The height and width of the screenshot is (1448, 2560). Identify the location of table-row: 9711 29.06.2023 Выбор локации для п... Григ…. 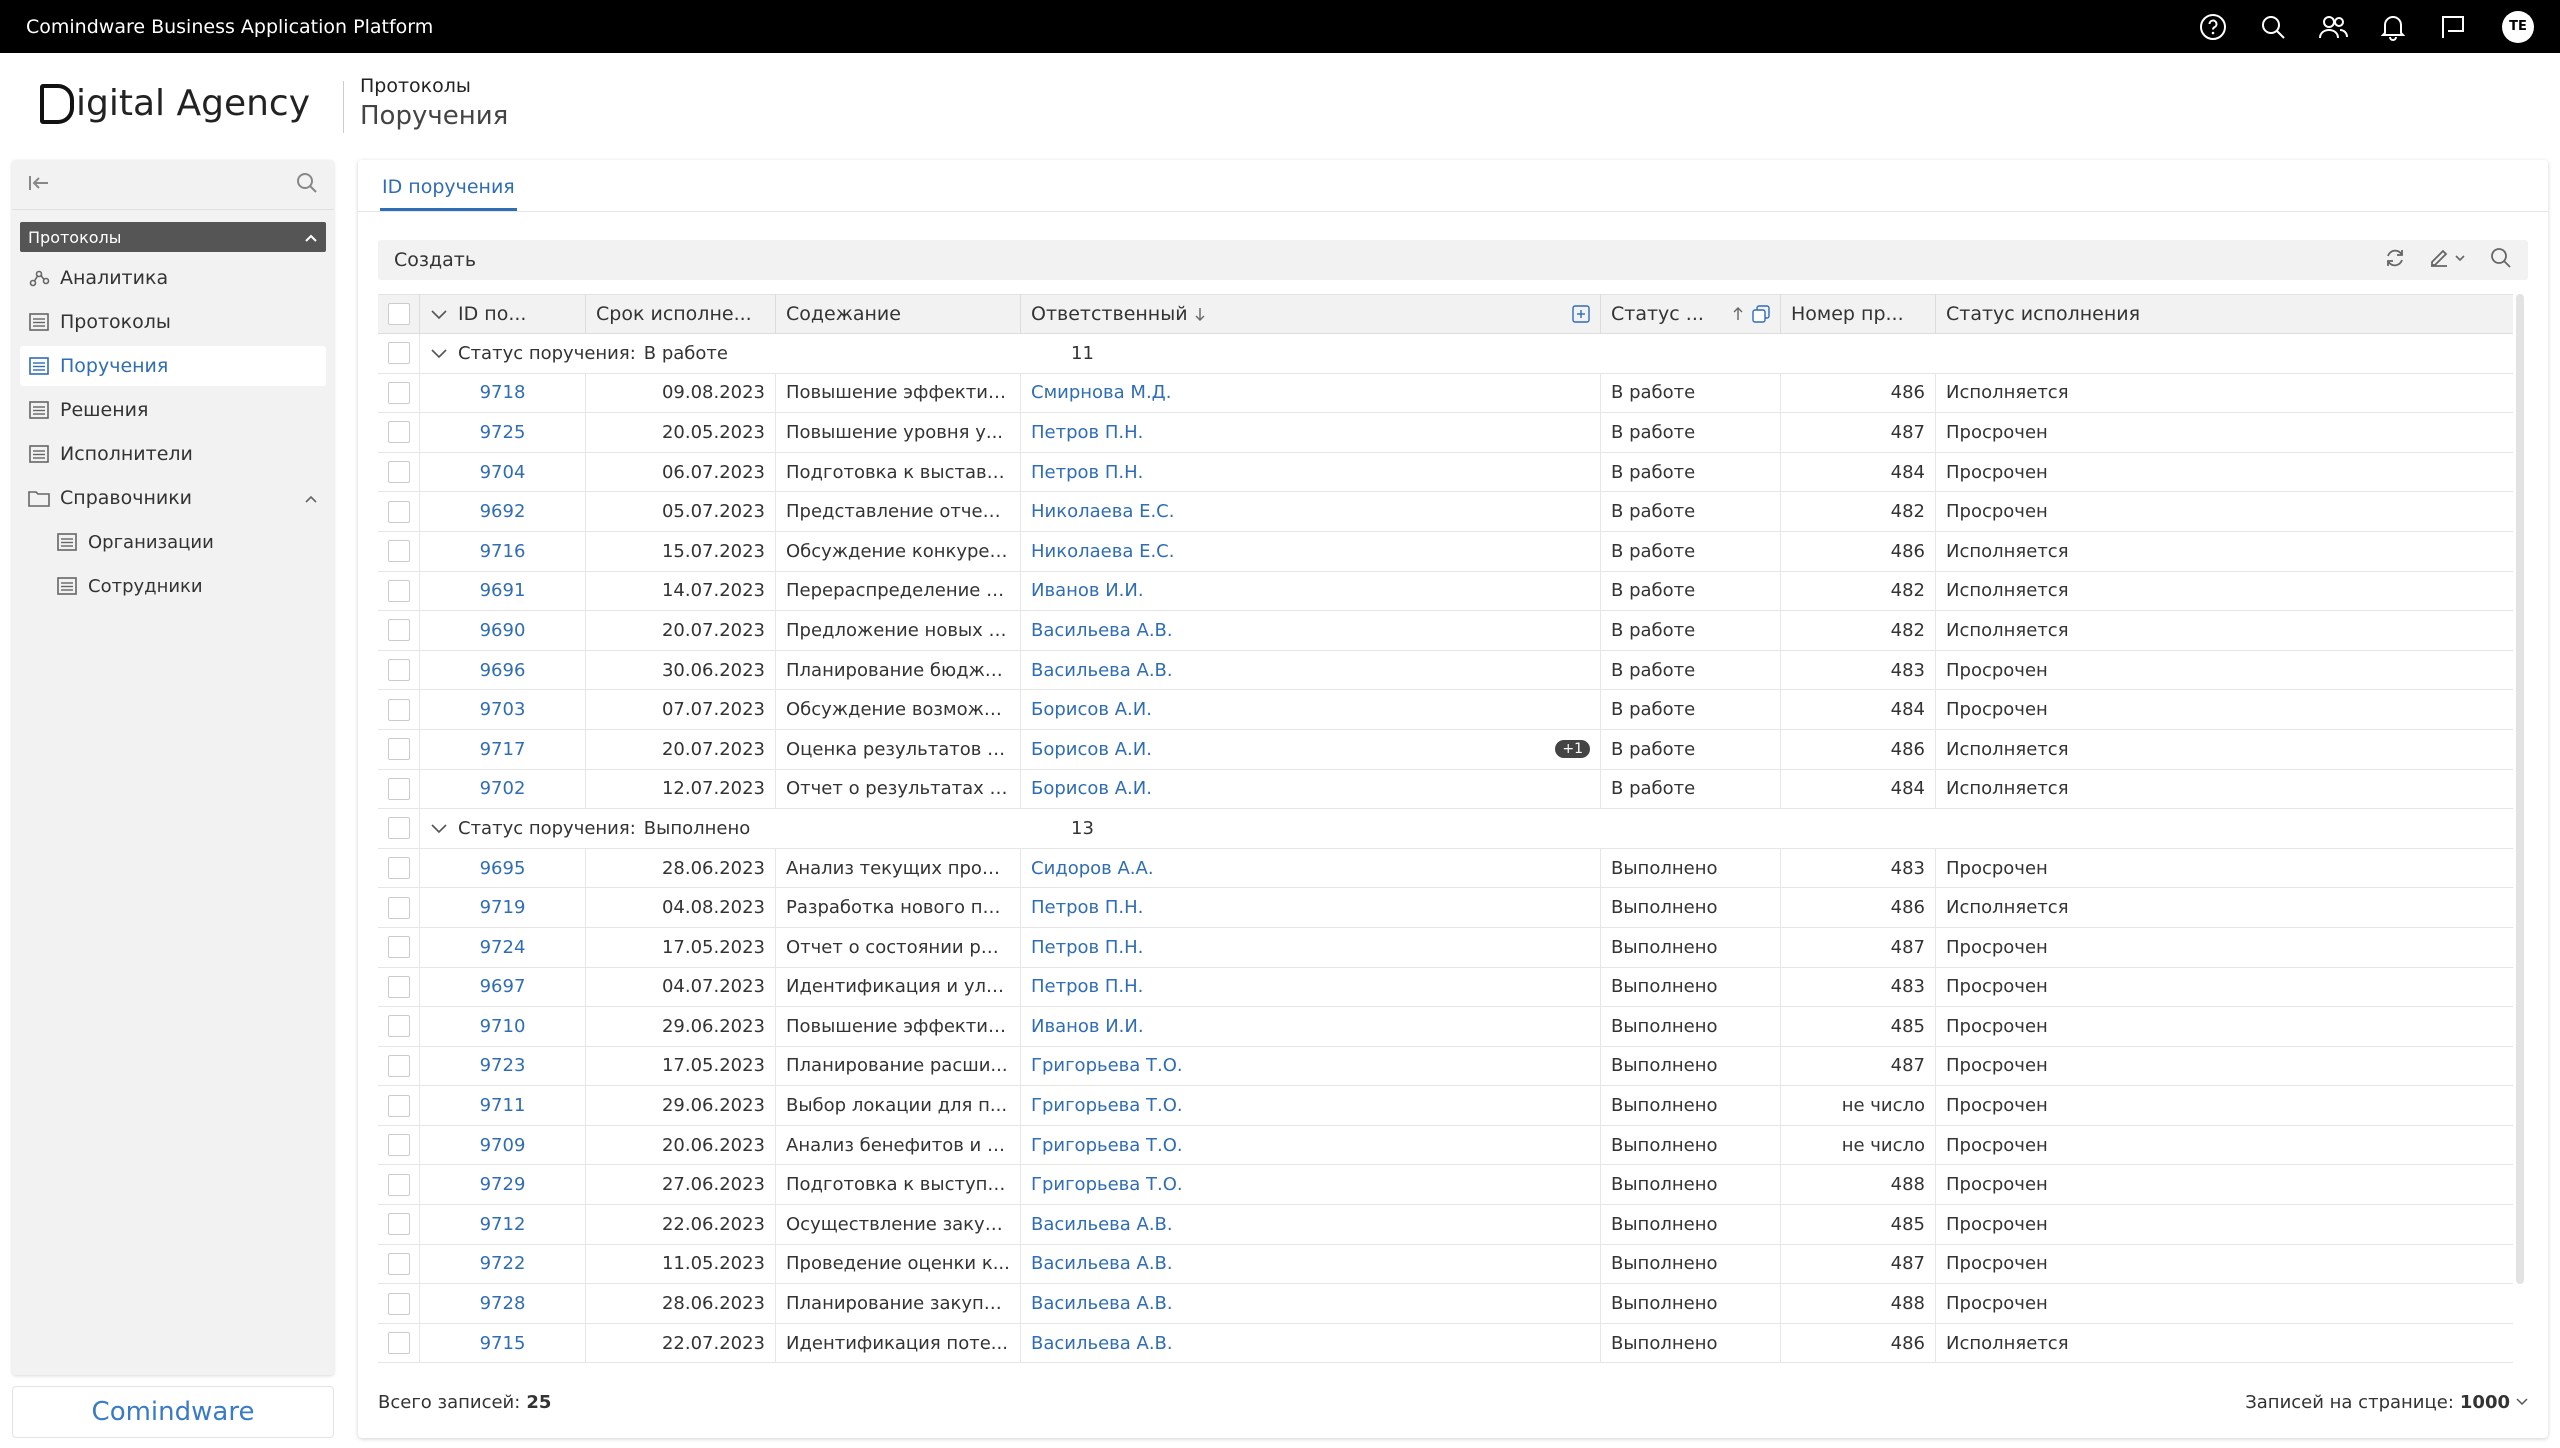
(1445, 1106).